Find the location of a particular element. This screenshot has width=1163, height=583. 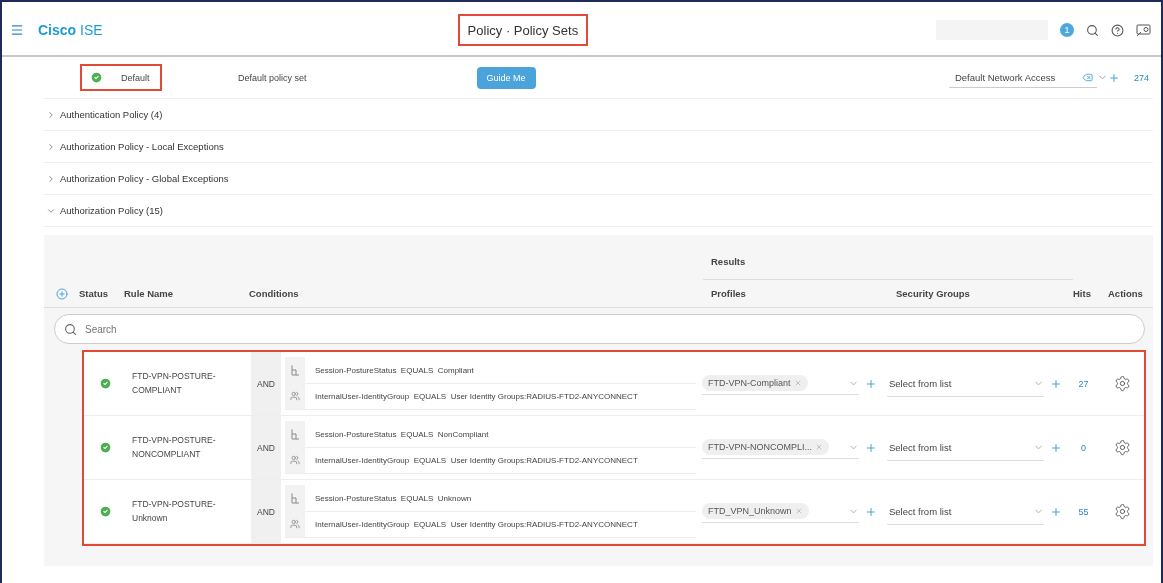

help-icon is located at coordinates (1117, 30).